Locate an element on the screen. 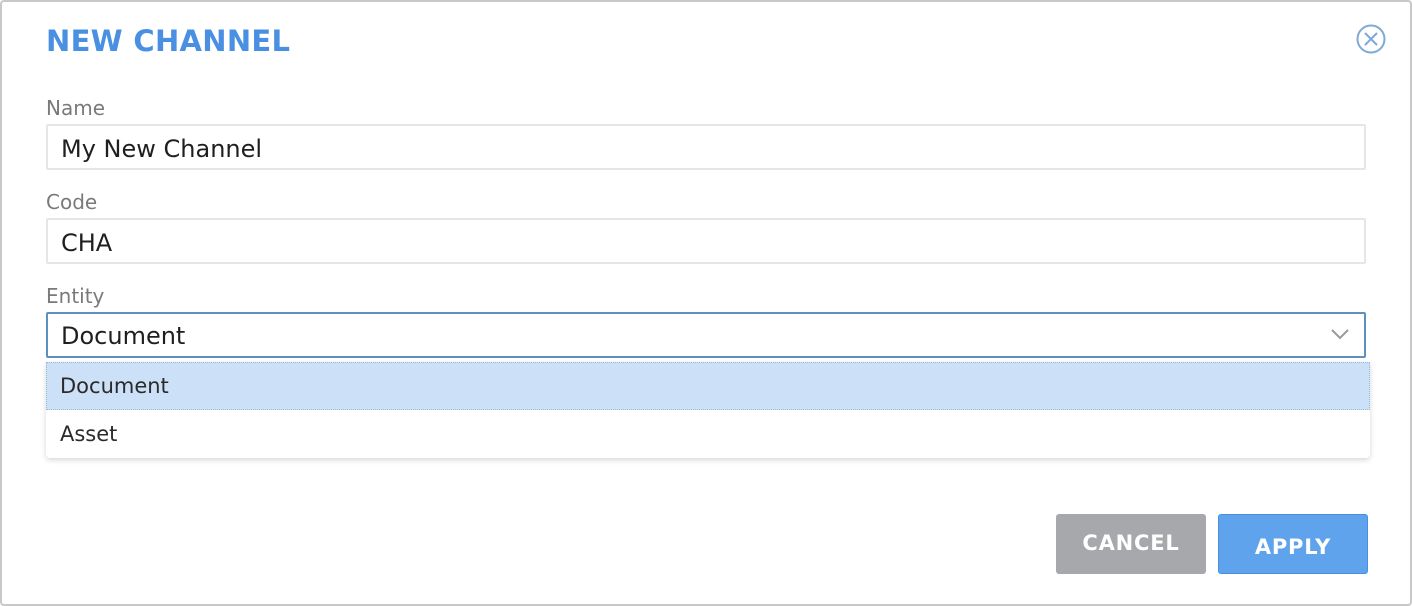 Image resolution: width=1412 pixels, height=606 pixels. code-field: CHA is located at coordinates (706, 241).